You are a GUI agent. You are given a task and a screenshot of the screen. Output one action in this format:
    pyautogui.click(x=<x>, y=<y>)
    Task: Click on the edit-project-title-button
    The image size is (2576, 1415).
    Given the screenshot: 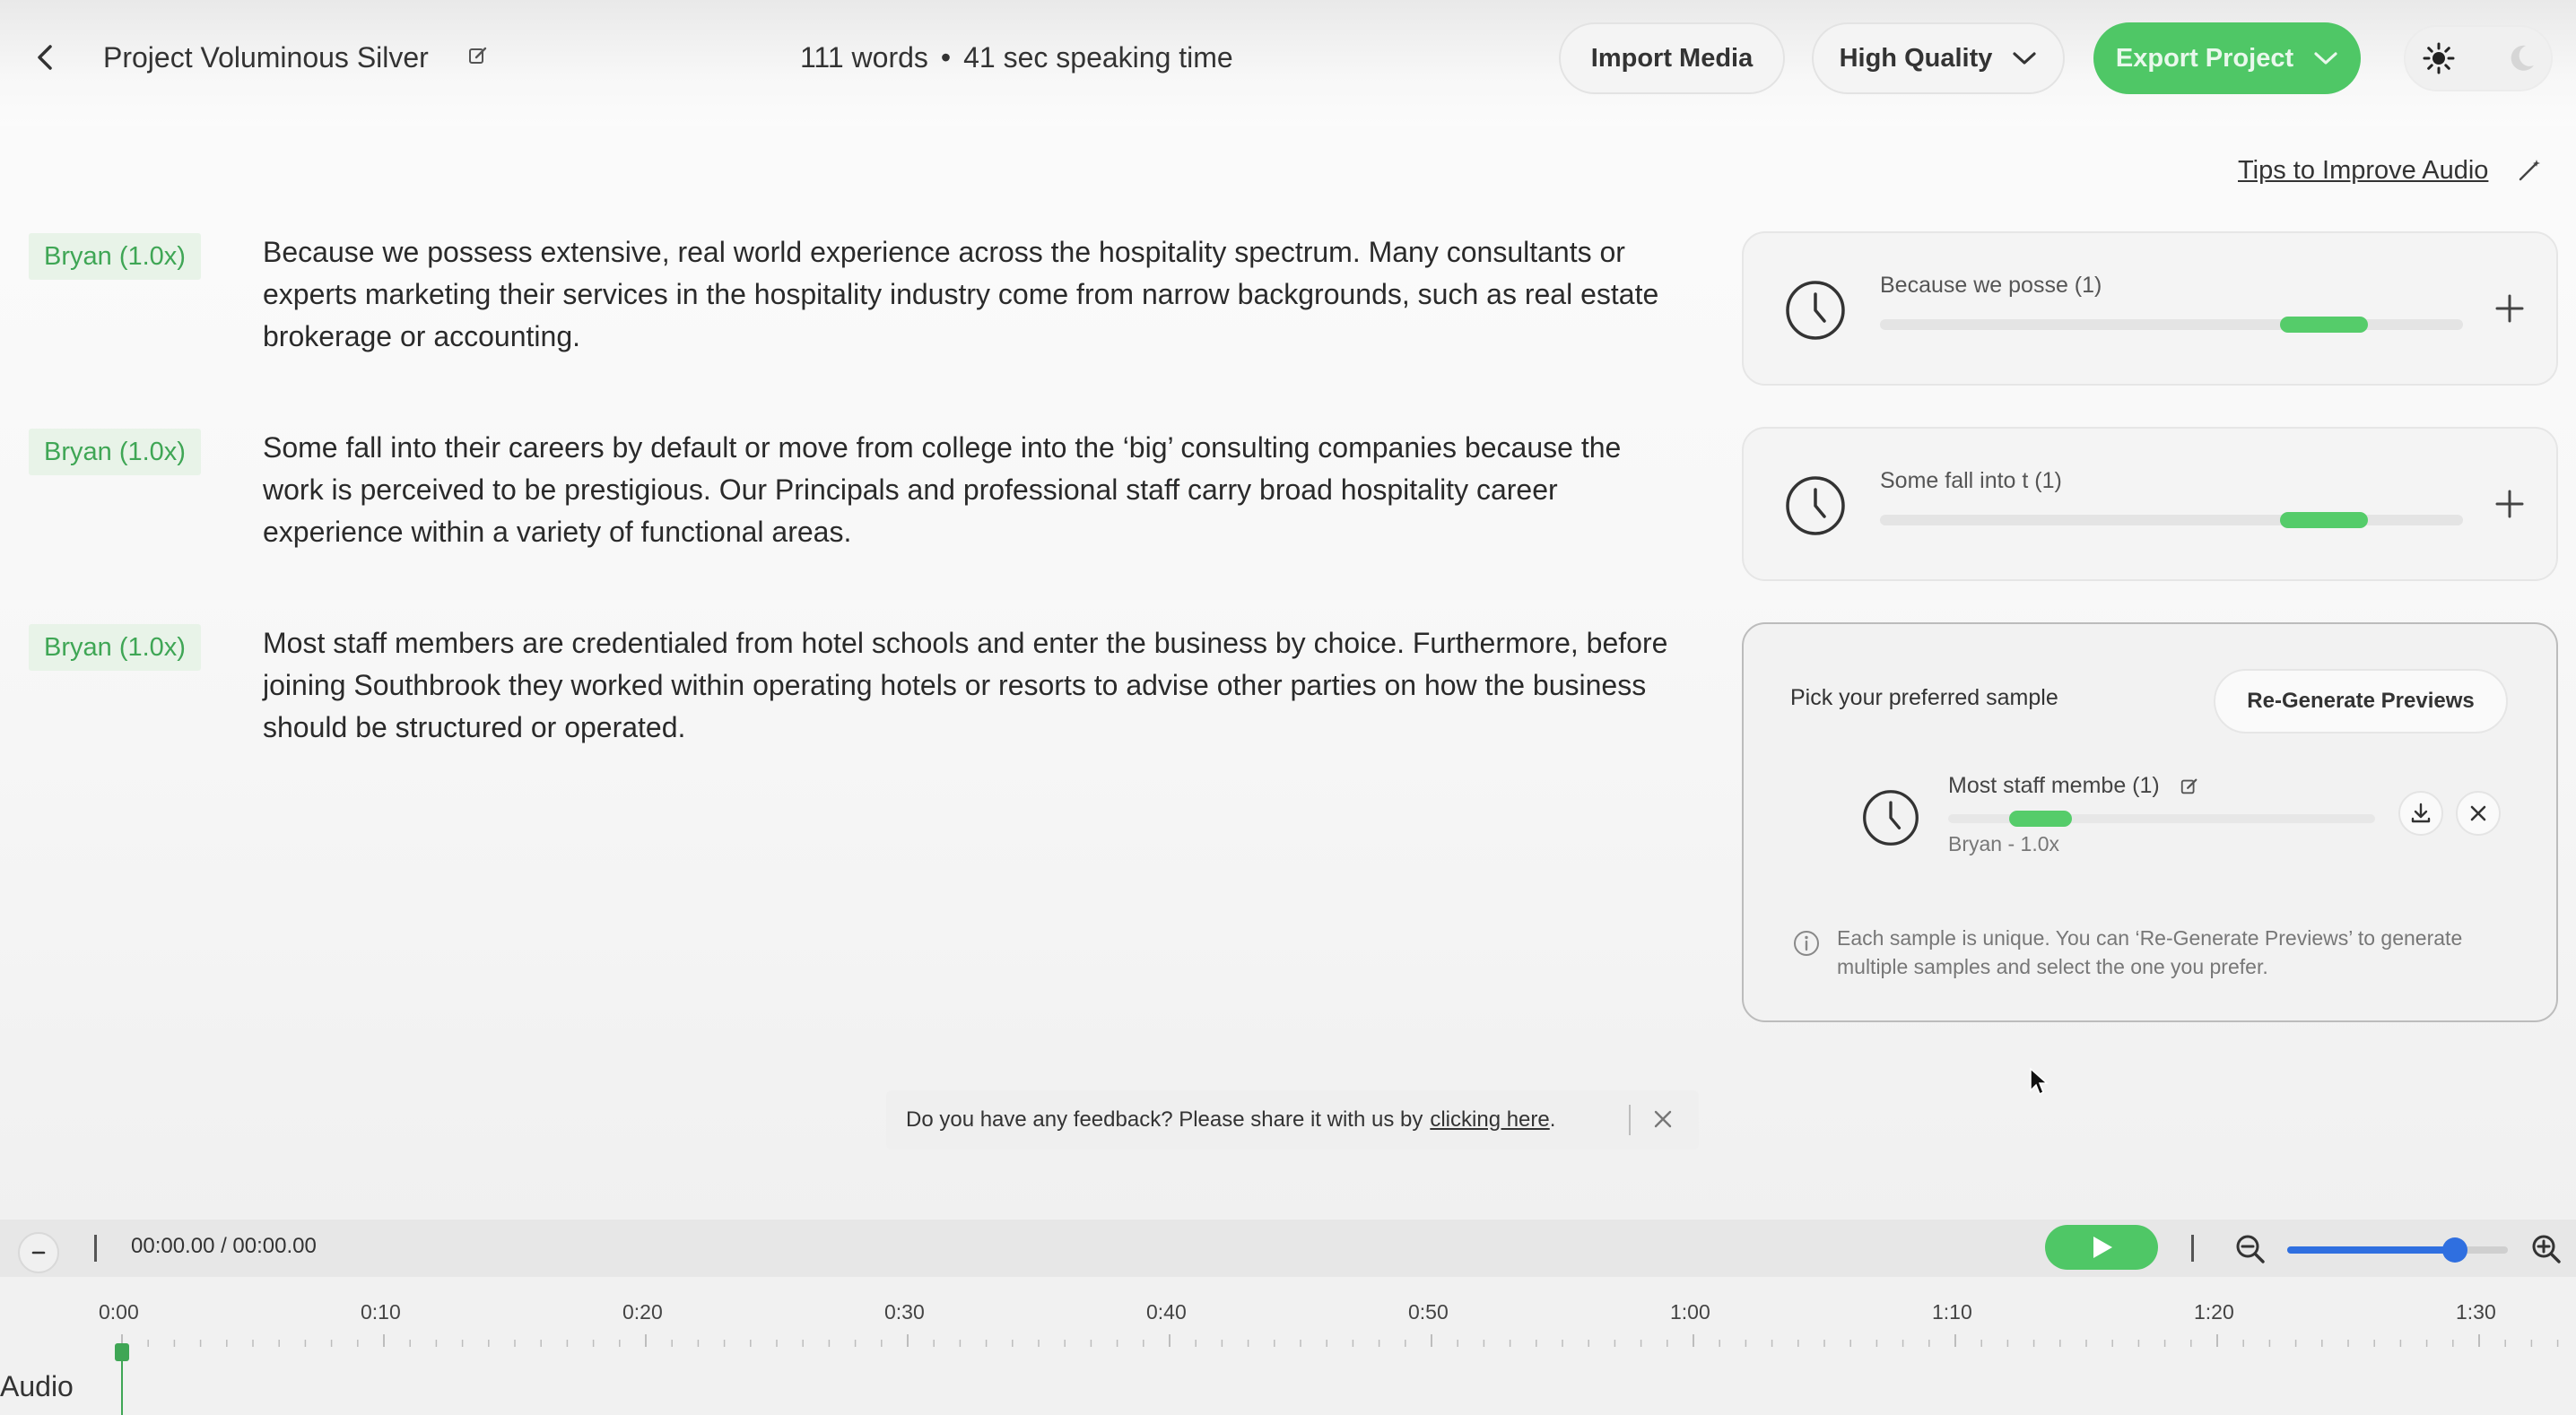 What is the action you would take?
    pyautogui.click(x=479, y=56)
    